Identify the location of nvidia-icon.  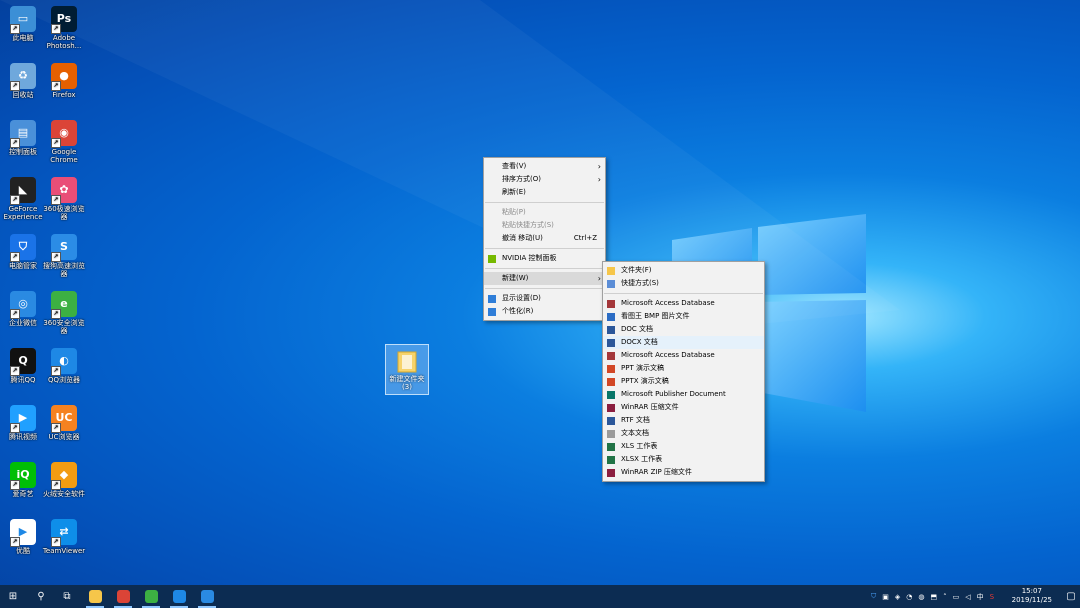
(492, 259).